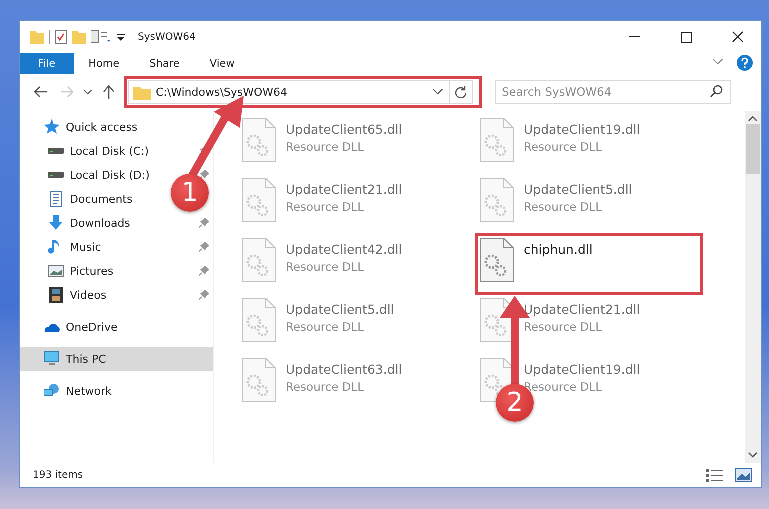  What do you see at coordinates (745, 63) in the screenshot?
I see `help-icon` at bounding box center [745, 63].